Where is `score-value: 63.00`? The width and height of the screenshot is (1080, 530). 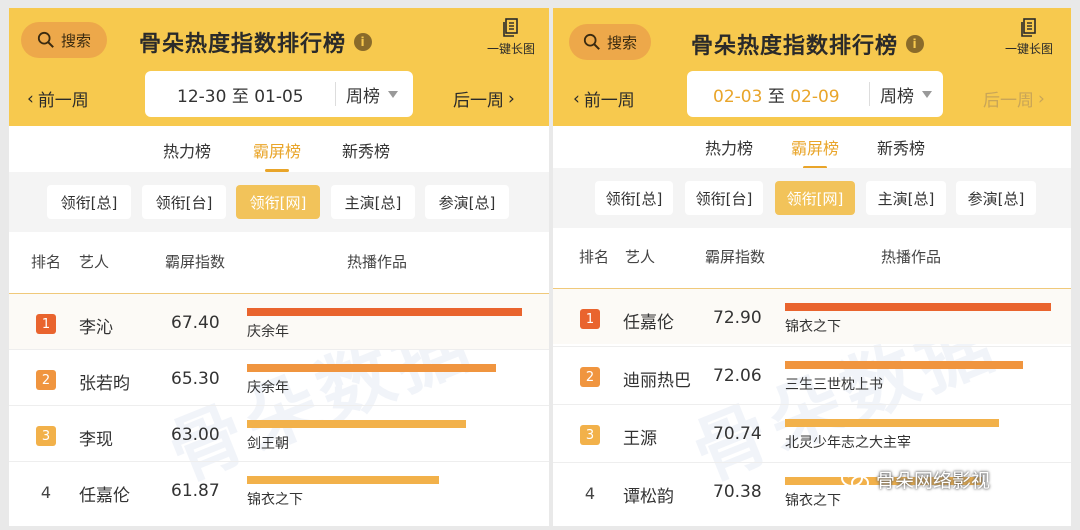 score-value: 63.00 is located at coordinates (195, 435).